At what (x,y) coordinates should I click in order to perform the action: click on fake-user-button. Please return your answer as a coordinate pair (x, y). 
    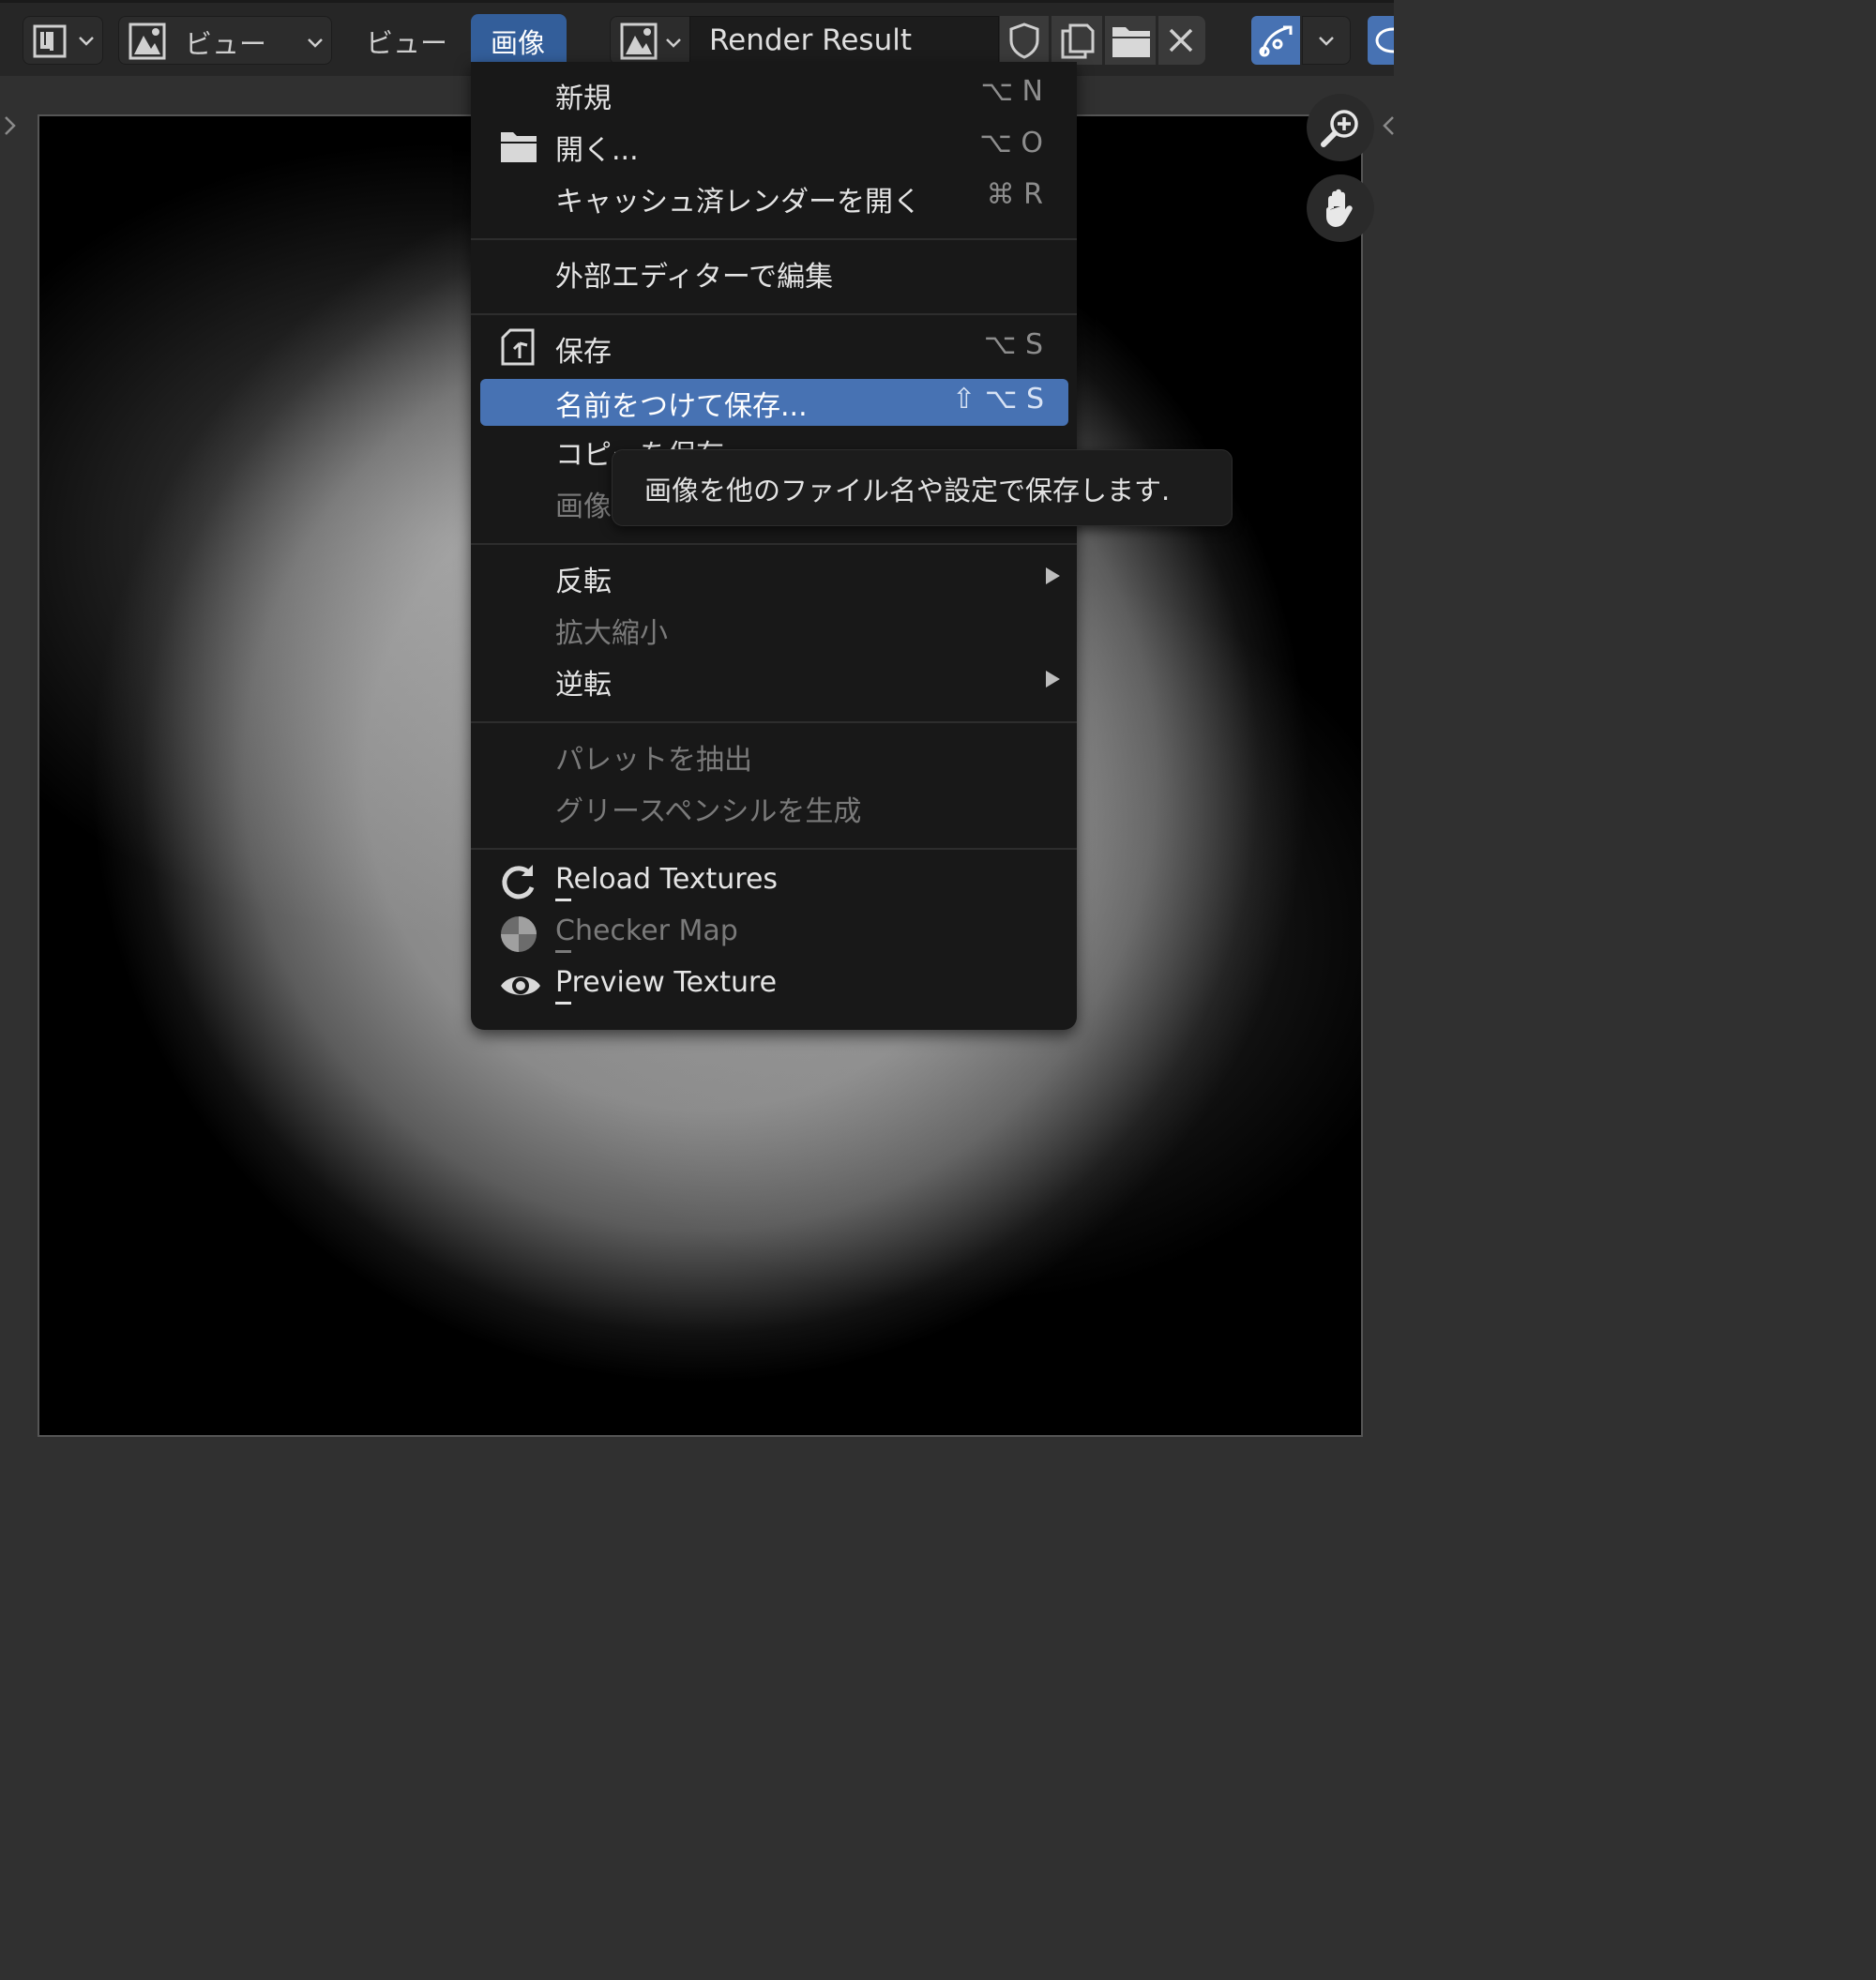
    Looking at the image, I should click on (1024, 40).